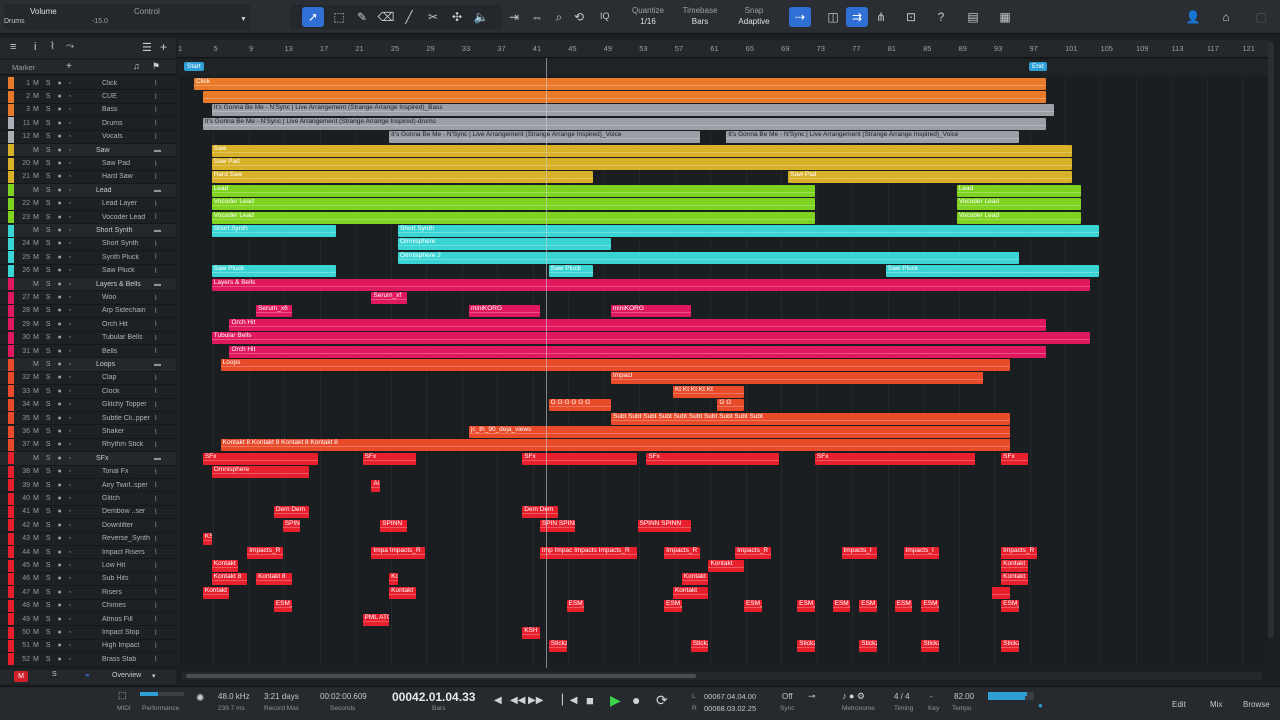  I want to click on track-name: Reverse_Synth, so click(127, 538).